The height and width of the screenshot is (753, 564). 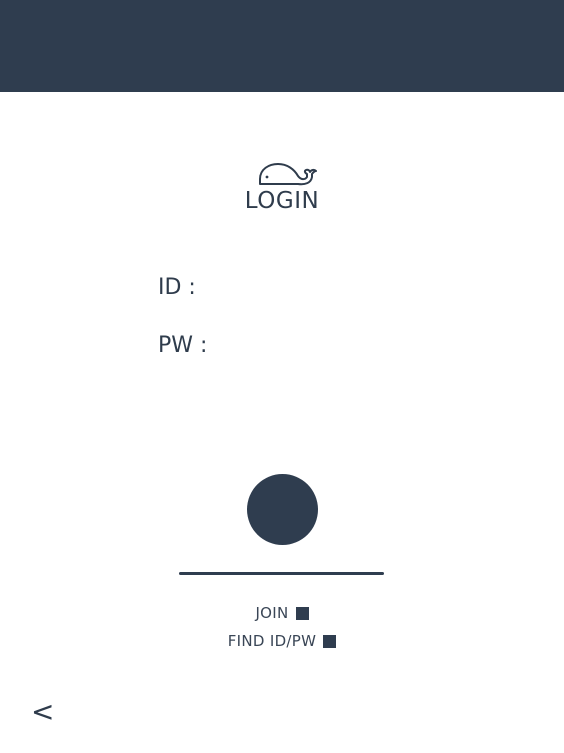 I want to click on pw-input, so click(x=313, y=345).